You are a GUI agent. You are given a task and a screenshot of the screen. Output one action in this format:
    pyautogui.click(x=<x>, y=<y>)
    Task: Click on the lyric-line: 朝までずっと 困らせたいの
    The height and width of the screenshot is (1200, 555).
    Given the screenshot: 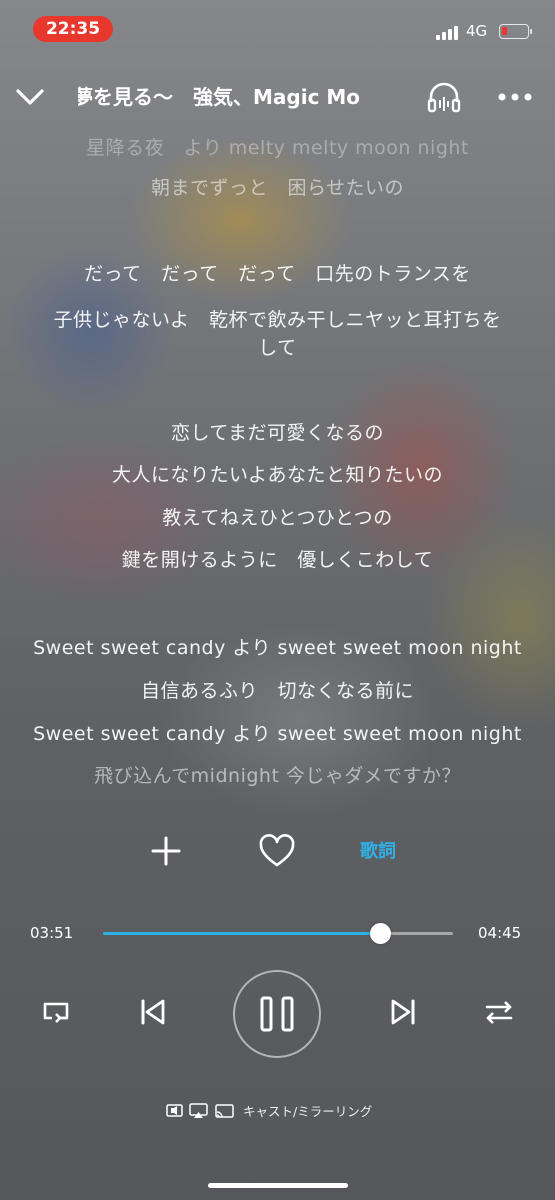 What is the action you would take?
    pyautogui.click(x=277, y=188)
    